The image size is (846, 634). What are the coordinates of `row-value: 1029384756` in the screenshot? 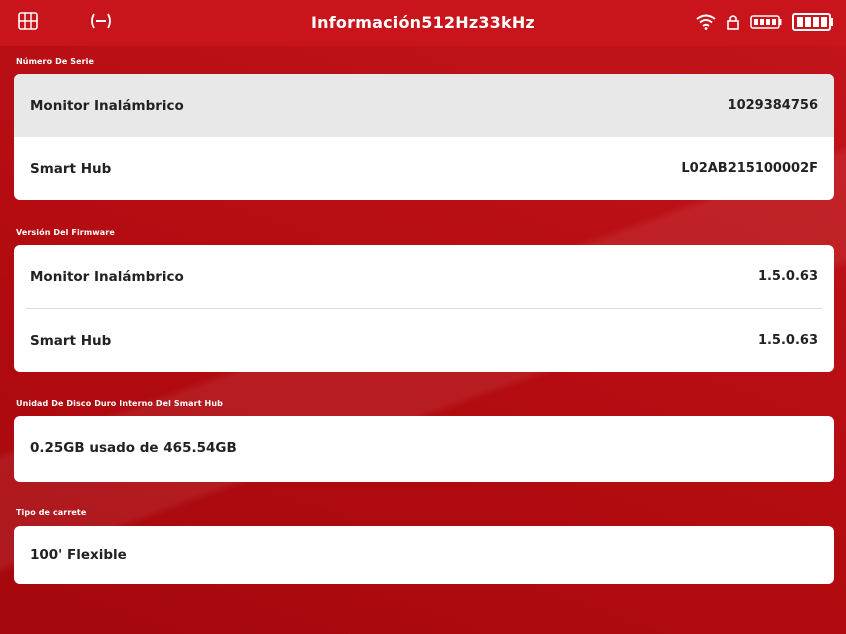 It's located at (772, 105).